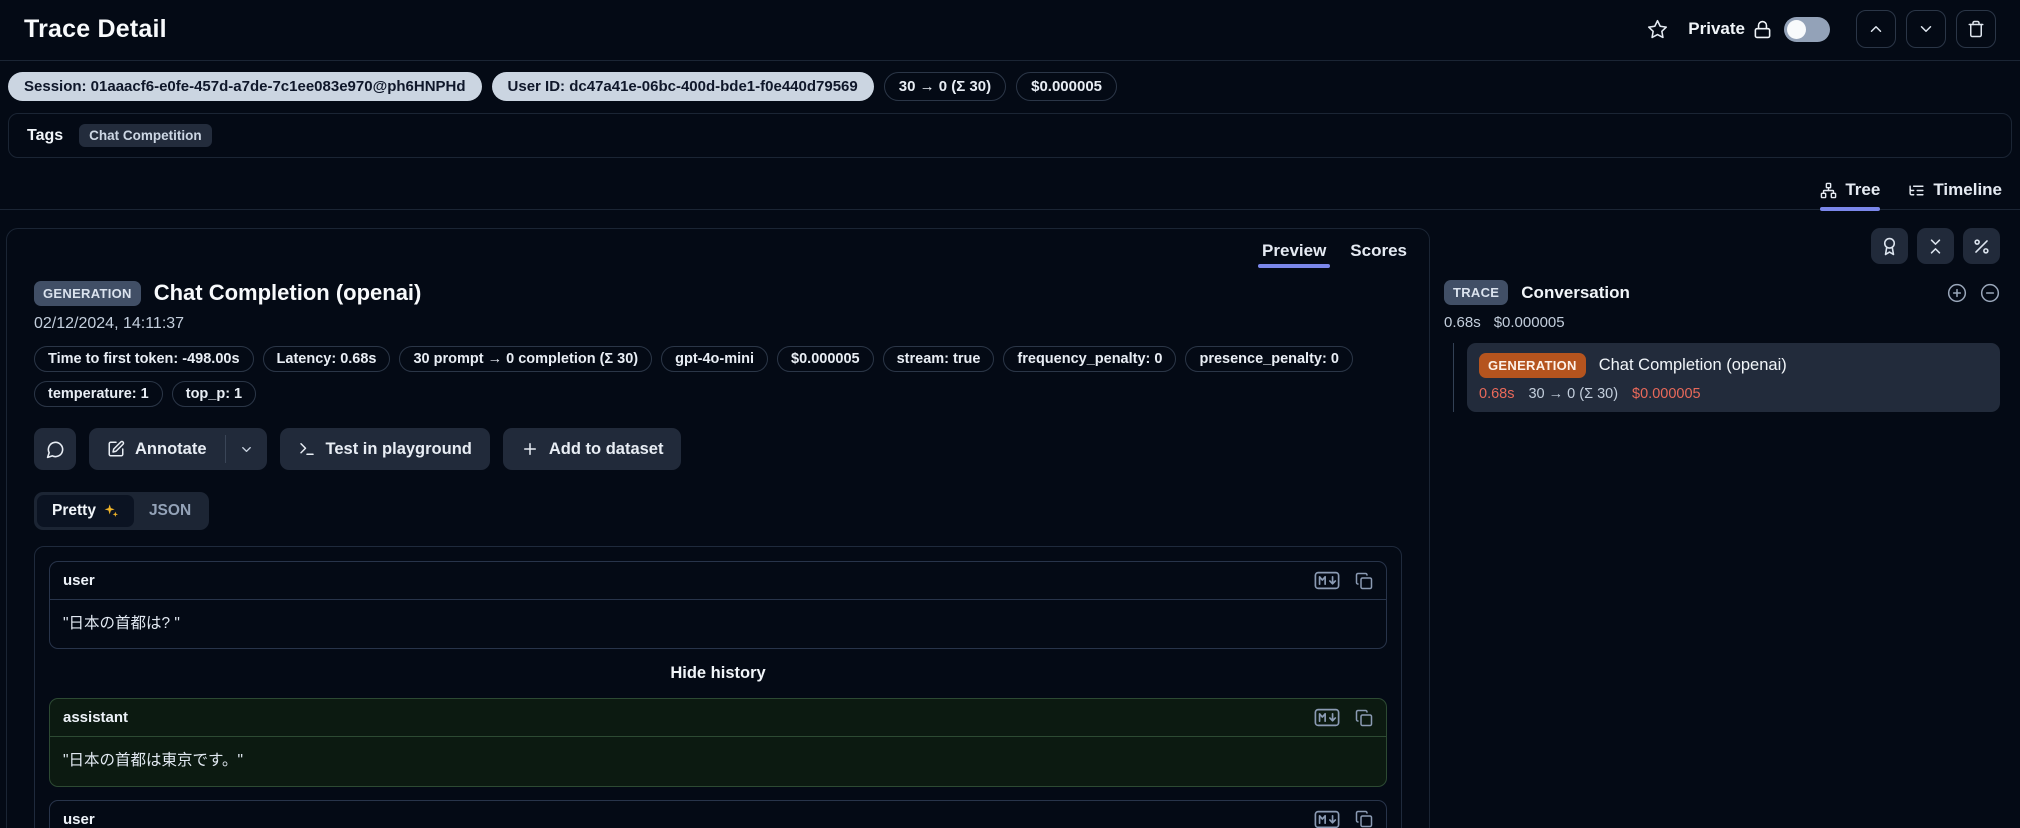 This screenshot has width=2020, height=828. What do you see at coordinates (246, 449) in the screenshot?
I see `annotate-dropdown-button` at bounding box center [246, 449].